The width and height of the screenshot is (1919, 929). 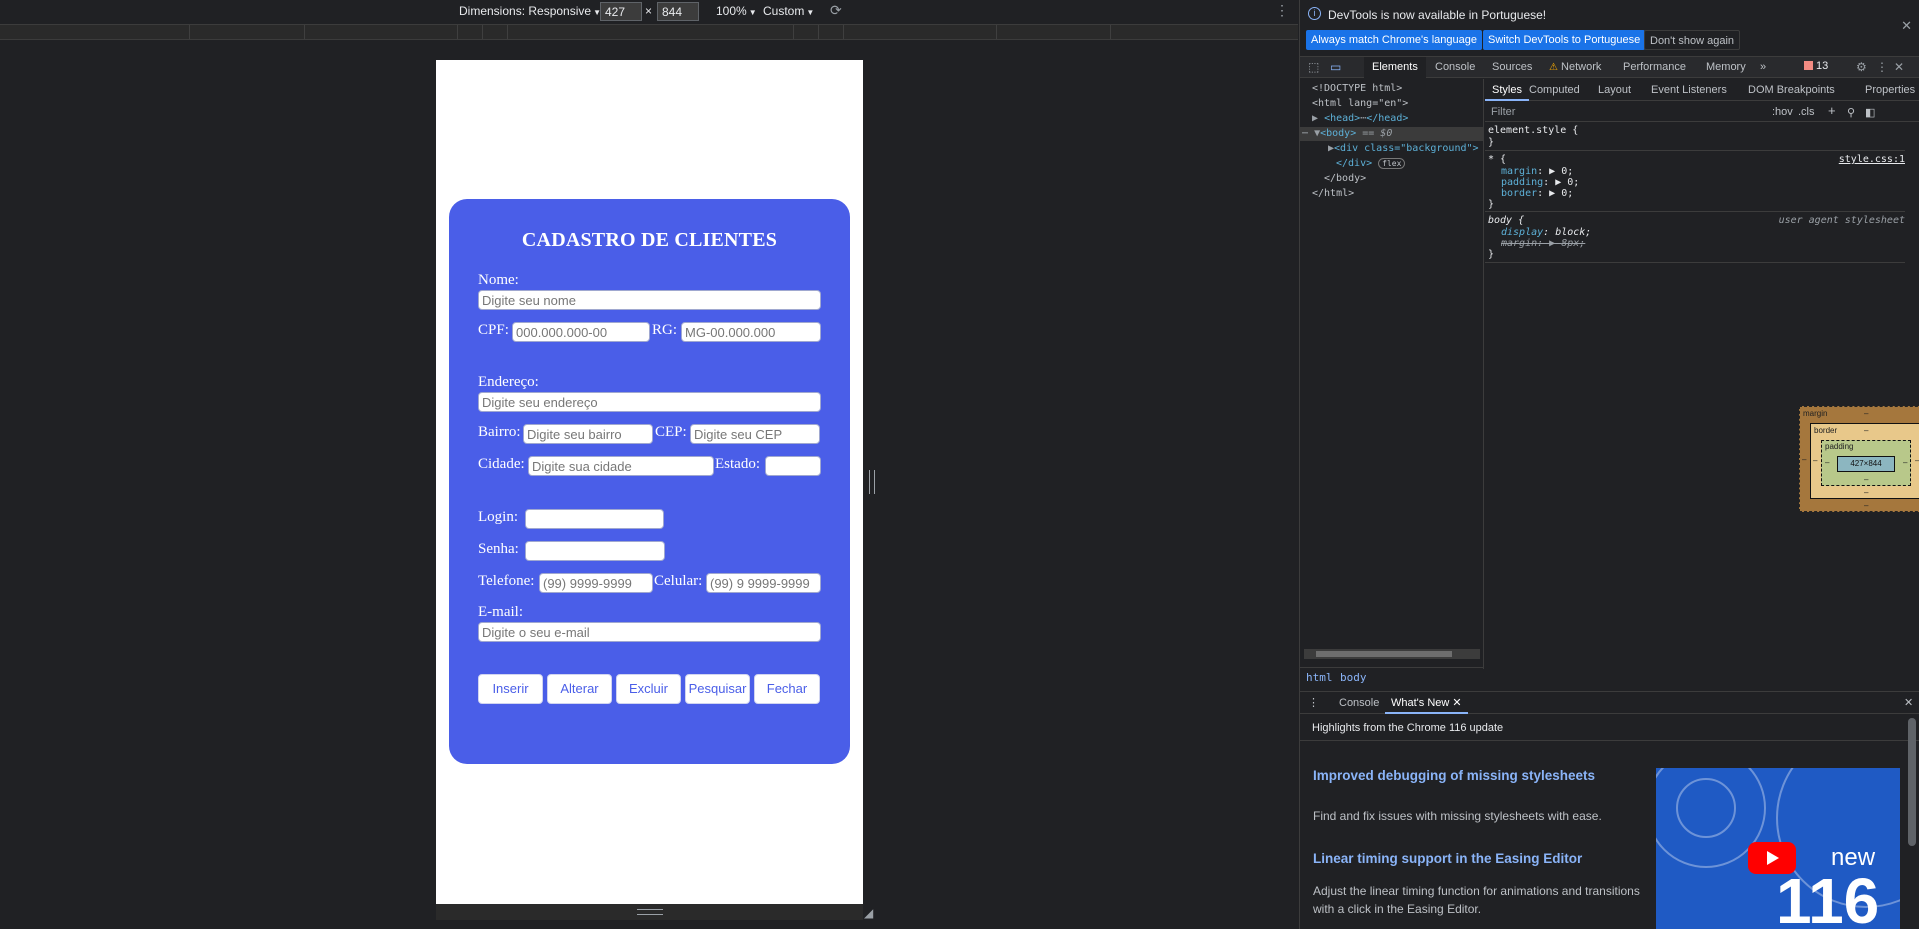 I want to click on throttle-dropdown: Custom ▼, so click(x=788, y=11).